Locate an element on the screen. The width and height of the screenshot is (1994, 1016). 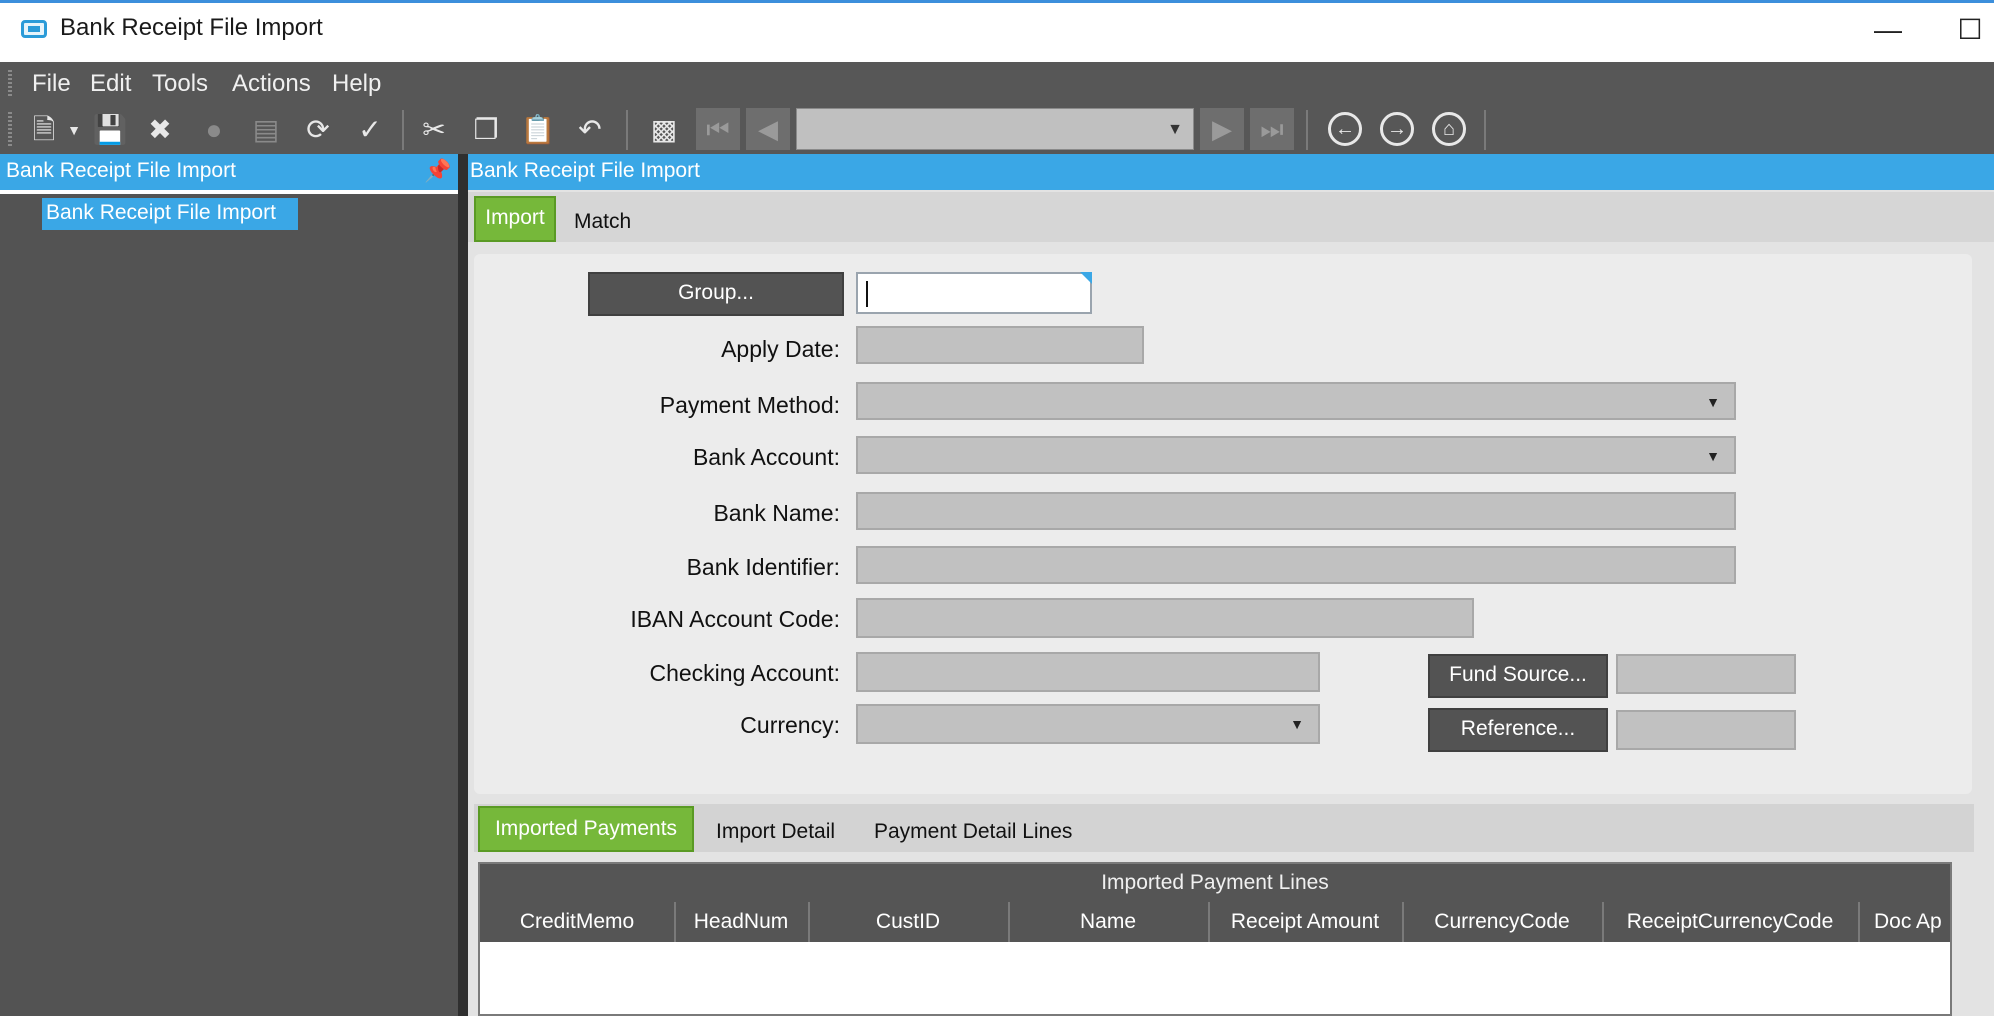
tree-panel-divider is located at coordinates (229, 192).